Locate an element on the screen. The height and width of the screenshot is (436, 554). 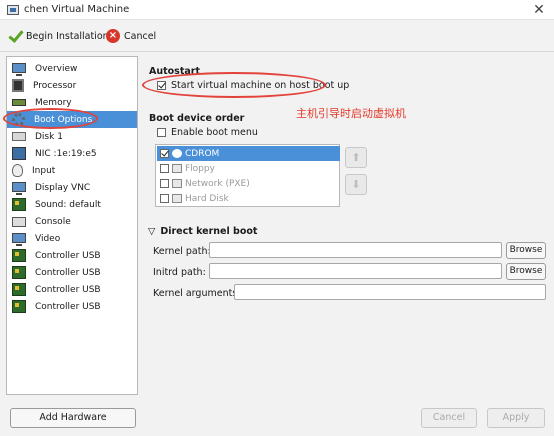
mouse-icon is located at coordinates (17, 170).